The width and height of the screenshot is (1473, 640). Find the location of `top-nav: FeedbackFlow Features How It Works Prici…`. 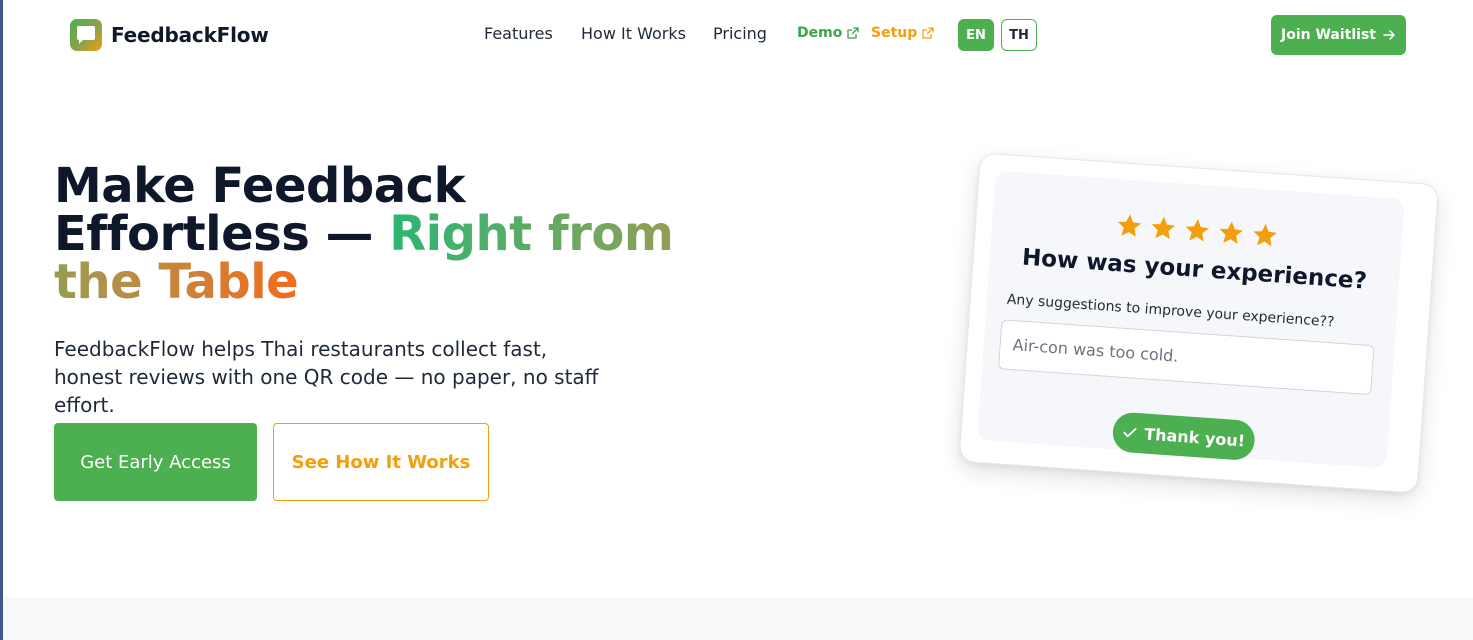

top-nav: FeedbackFlow Features How It Works Prici… is located at coordinates (736, 35).